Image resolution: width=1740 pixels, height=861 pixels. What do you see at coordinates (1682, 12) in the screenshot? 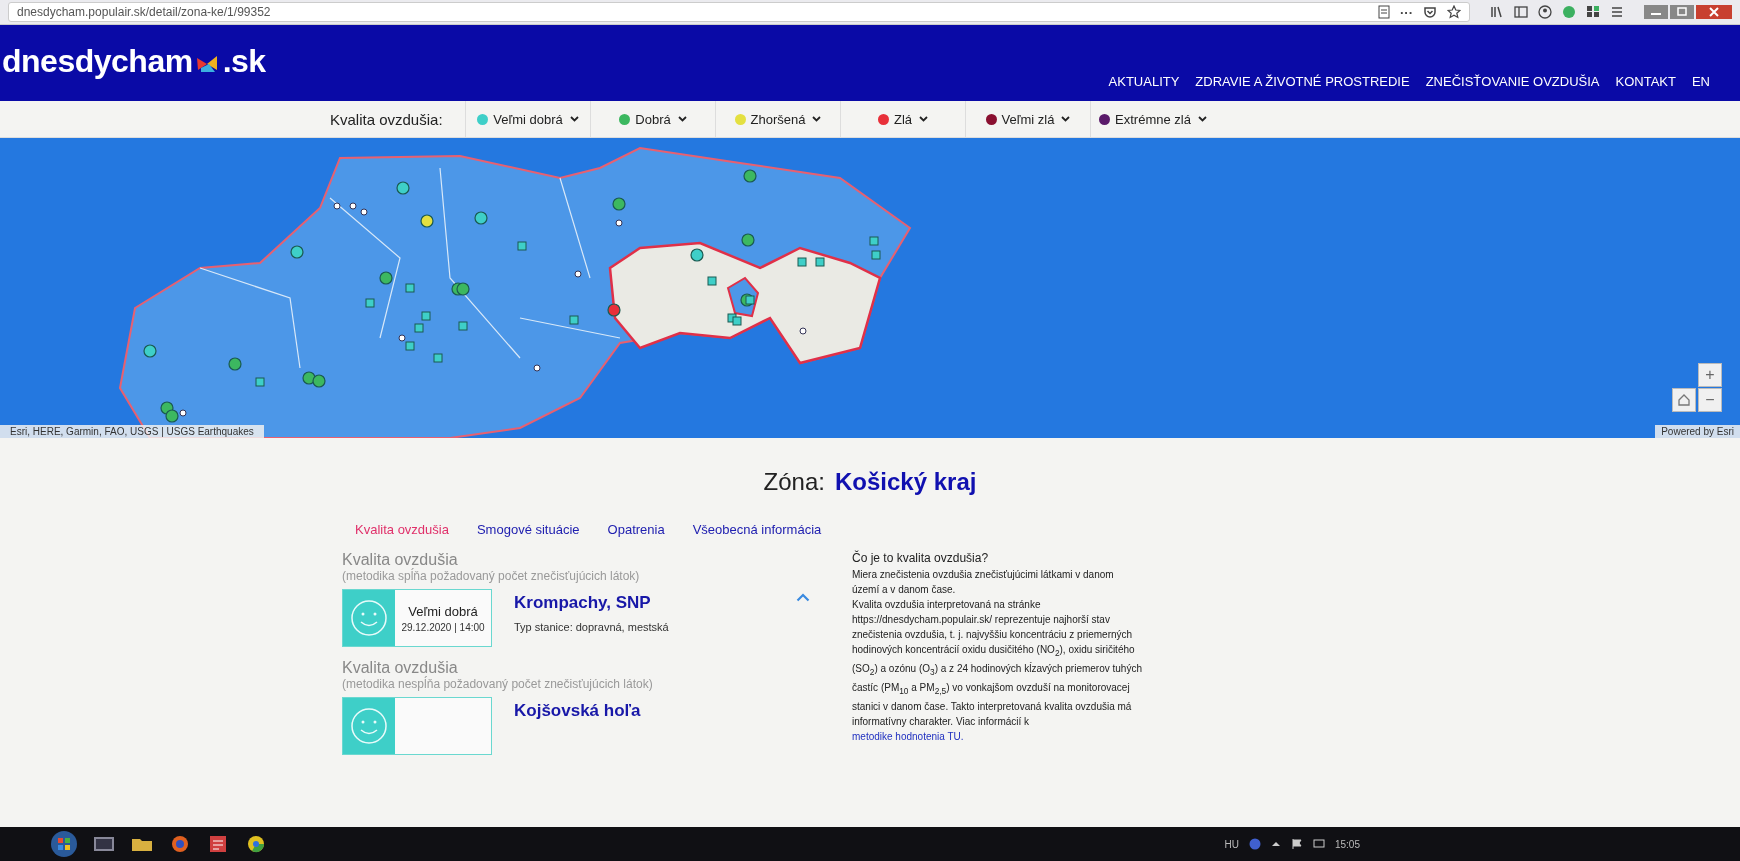
I see `maximize-icon` at bounding box center [1682, 12].